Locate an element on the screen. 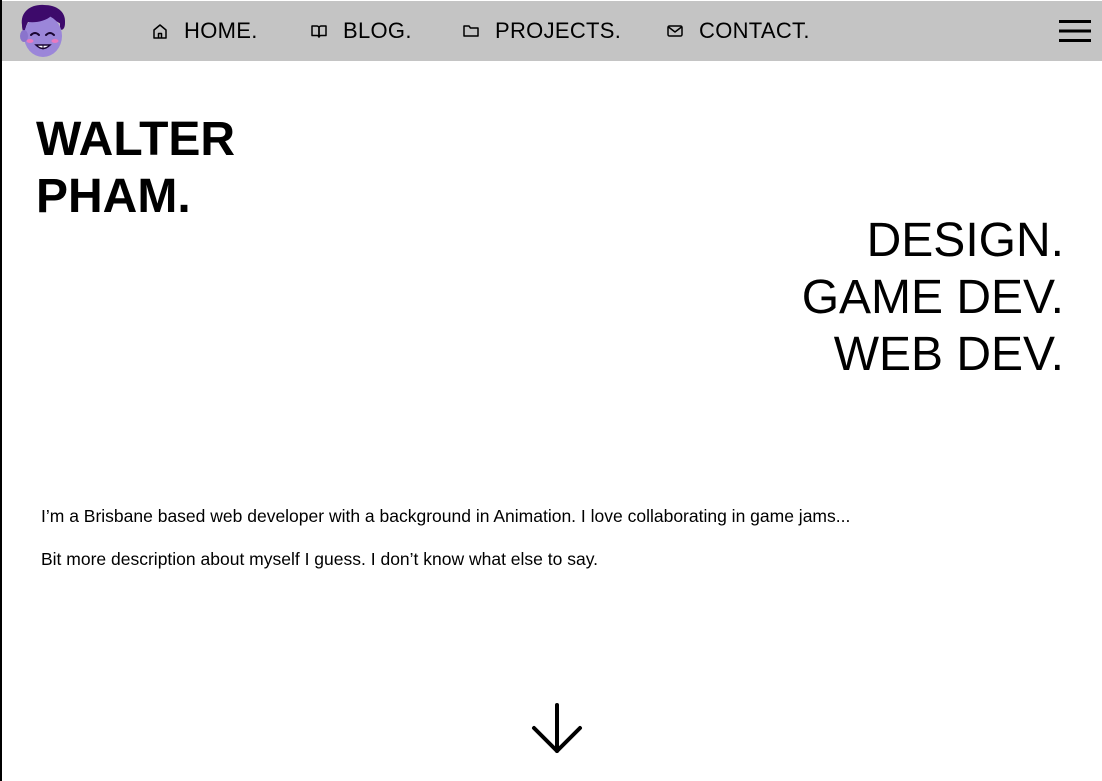 This screenshot has width=1102, height=781. nav-contact-link: CONTACT. is located at coordinates (737, 31).